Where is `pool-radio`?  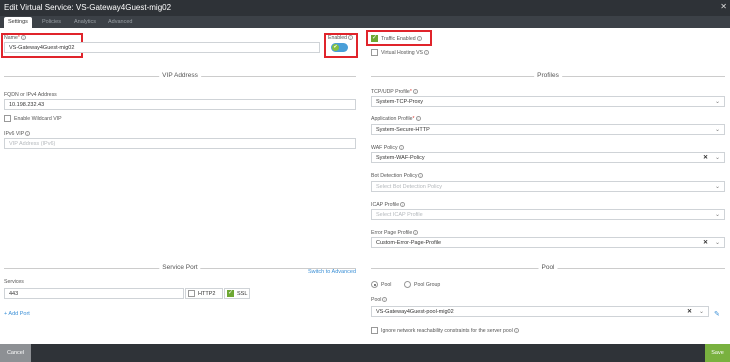 pool-radio is located at coordinates (374, 284).